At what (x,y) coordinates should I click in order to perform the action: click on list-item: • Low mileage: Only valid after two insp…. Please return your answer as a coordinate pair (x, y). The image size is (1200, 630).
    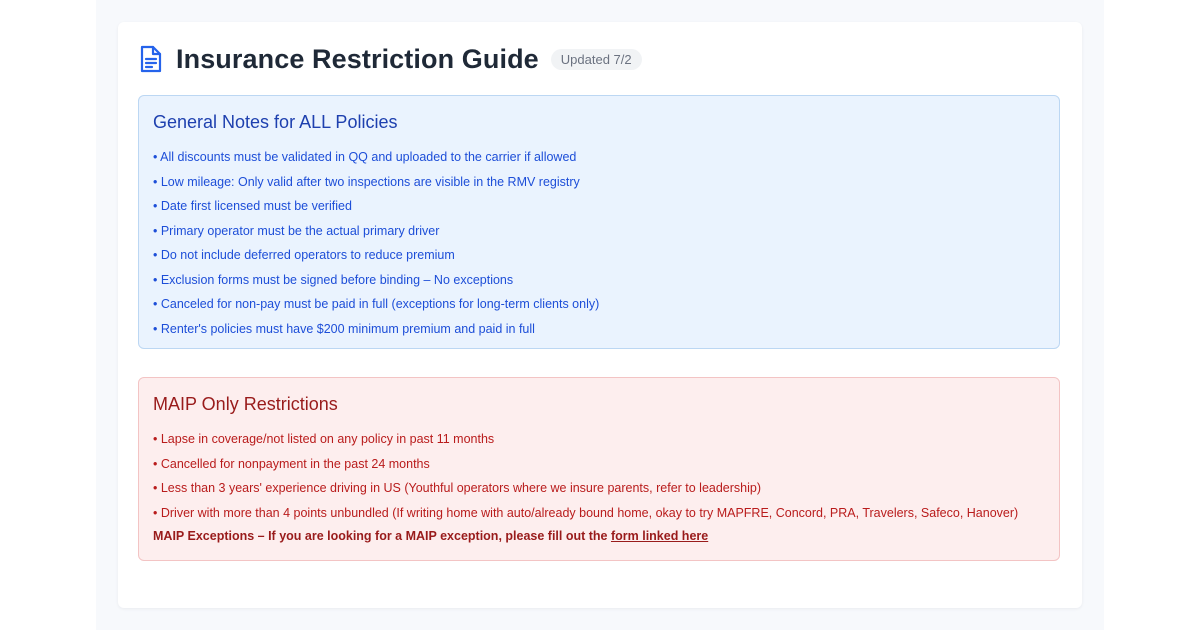
    Looking at the image, I should click on (366, 181).